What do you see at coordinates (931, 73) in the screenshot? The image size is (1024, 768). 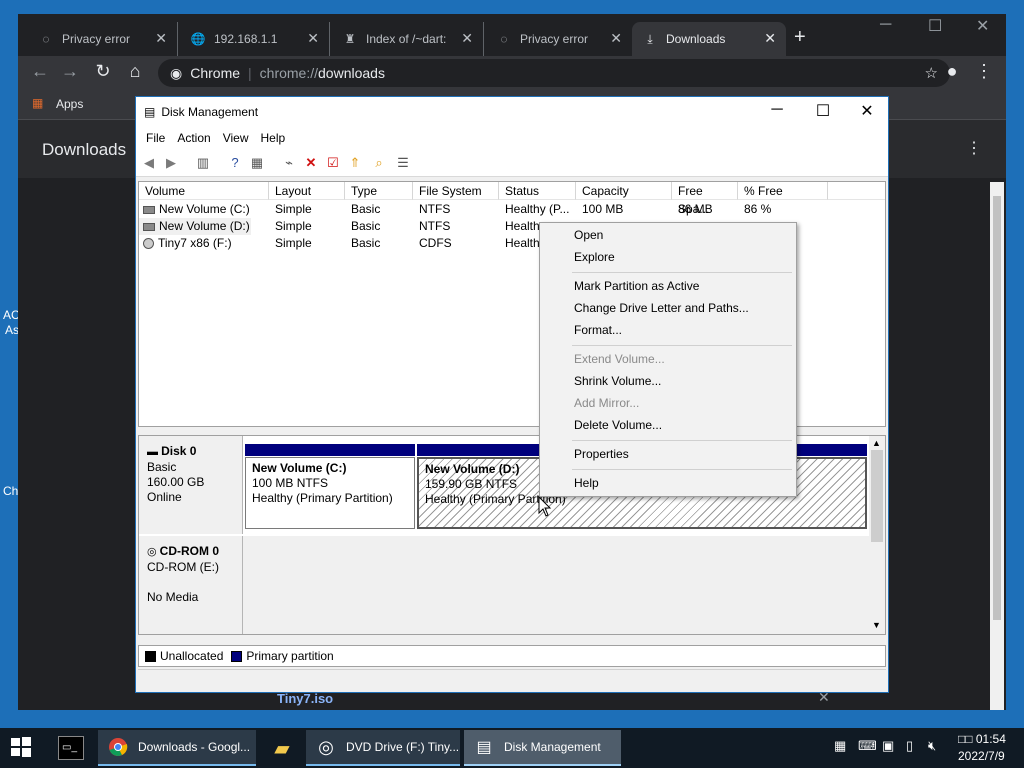 I see `bookmark-star-icon: ☆` at bounding box center [931, 73].